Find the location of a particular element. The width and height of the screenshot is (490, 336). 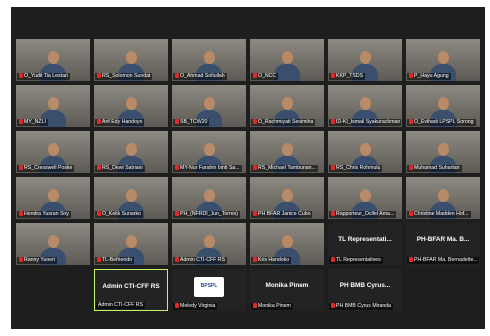

participant-tile: RS_Chris Rohmulu is located at coordinates (365, 152).